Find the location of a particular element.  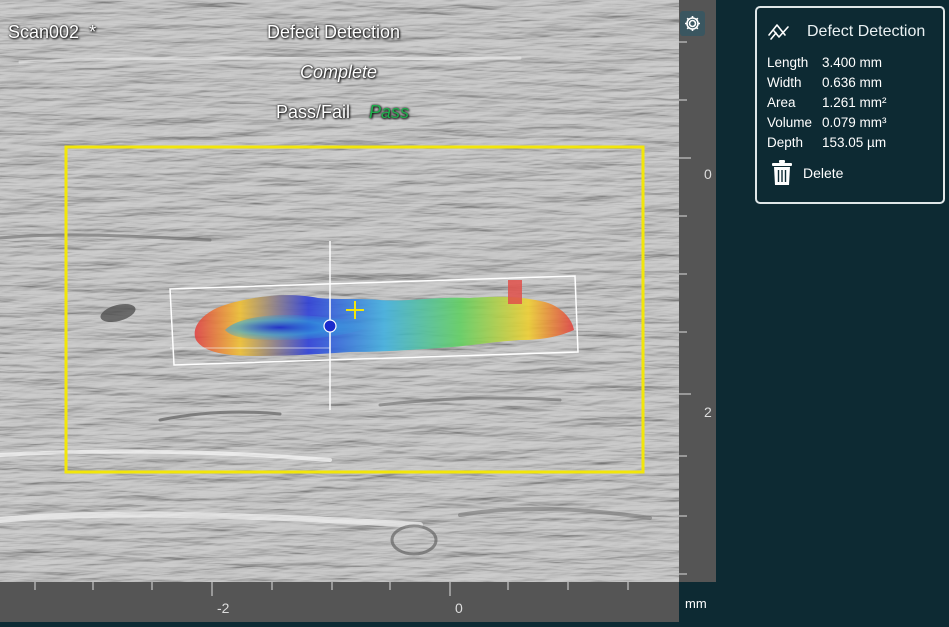

delete-label: Delete is located at coordinates (823, 173).